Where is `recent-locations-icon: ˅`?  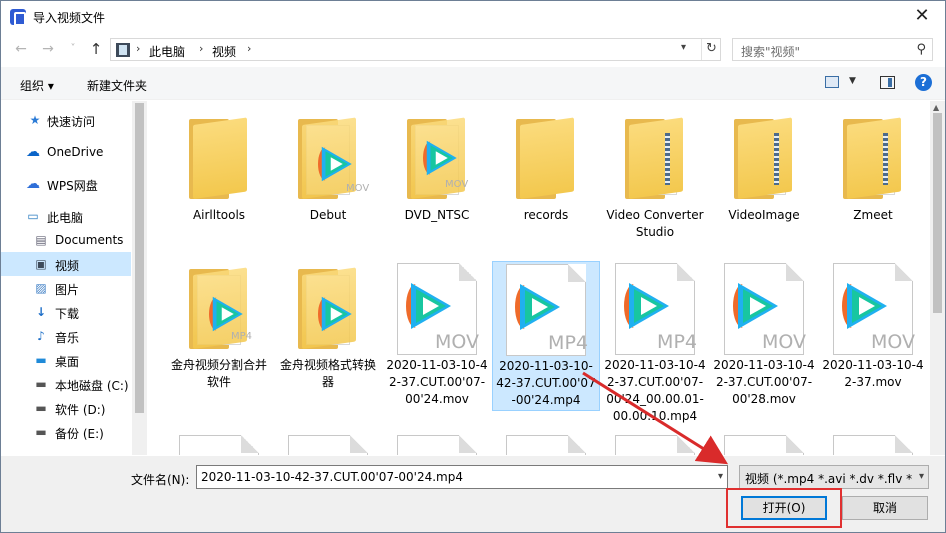 recent-locations-icon: ˅ is located at coordinates (73, 49).